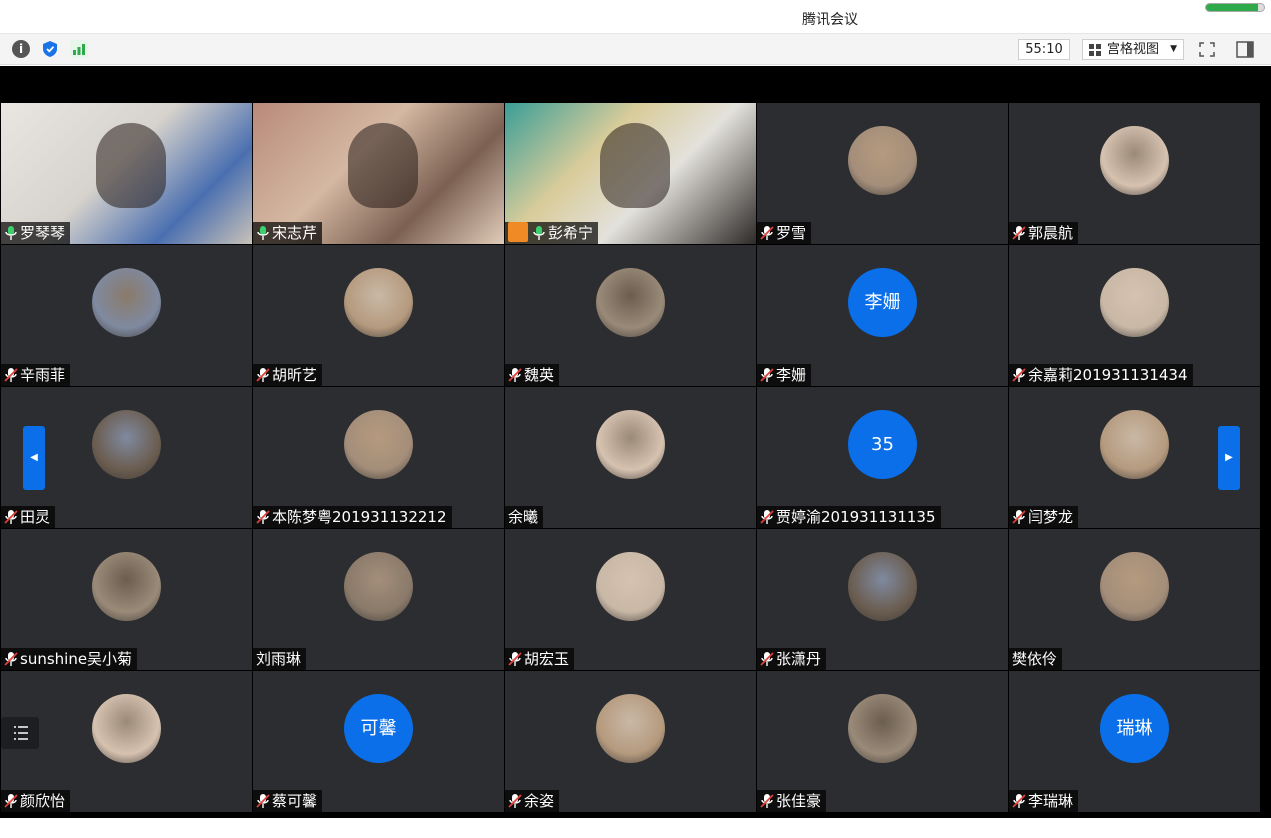 This screenshot has height=838, width=1271. Describe the element at coordinates (1173, 49) in the screenshot. I see `chevron-down-icon: ▼` at that location.